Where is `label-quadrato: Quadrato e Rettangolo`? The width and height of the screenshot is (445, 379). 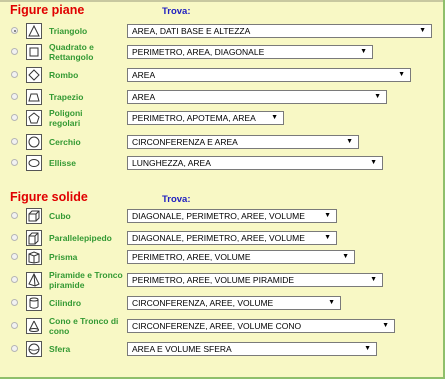
label-quadrato: Quadrato e Rettangolo is located at coordinates (71, 52).